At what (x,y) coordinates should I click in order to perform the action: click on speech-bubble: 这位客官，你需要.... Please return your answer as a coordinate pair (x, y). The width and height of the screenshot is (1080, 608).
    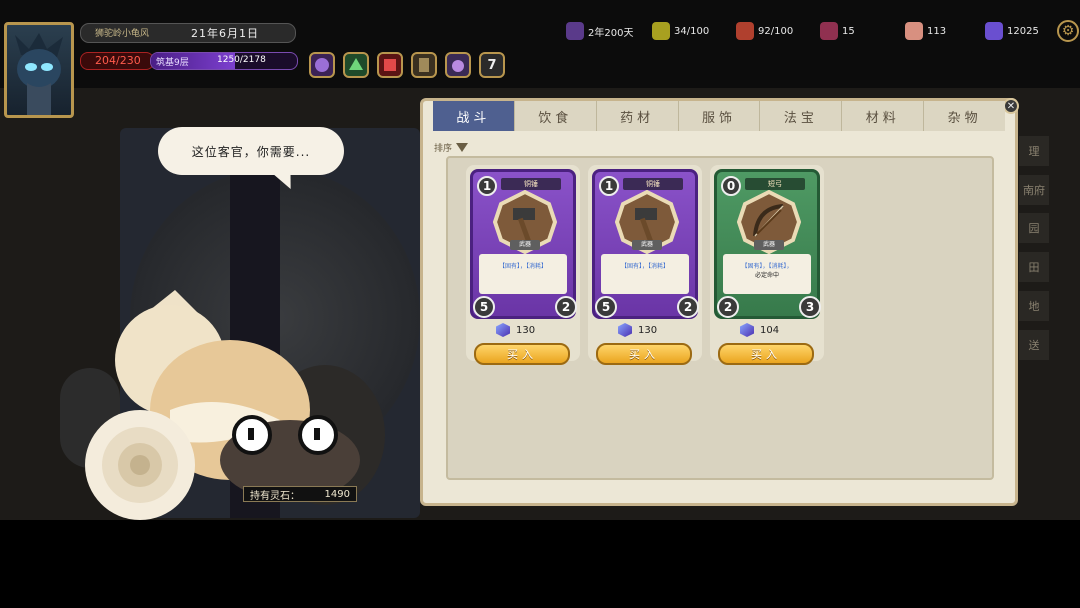
    Looking at the image, I should click on (251, 151).